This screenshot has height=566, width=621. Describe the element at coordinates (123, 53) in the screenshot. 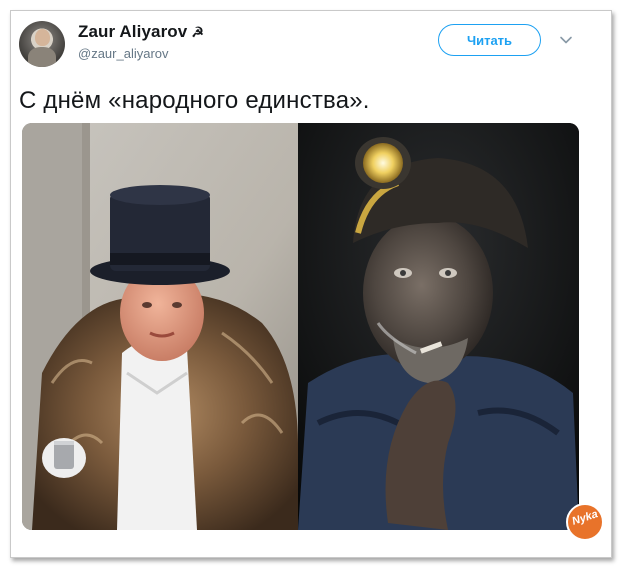

I see `author-handle: @zaur_aliyarov` at that location.